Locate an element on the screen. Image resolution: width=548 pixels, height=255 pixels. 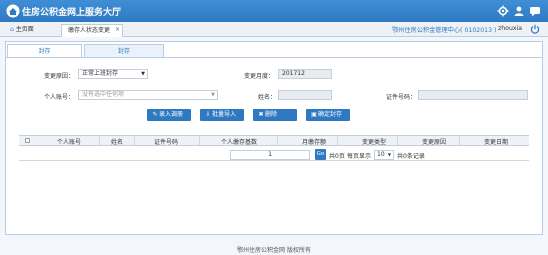
change-reason-value: 正常上班封存 is located at coordinates (100, 73).